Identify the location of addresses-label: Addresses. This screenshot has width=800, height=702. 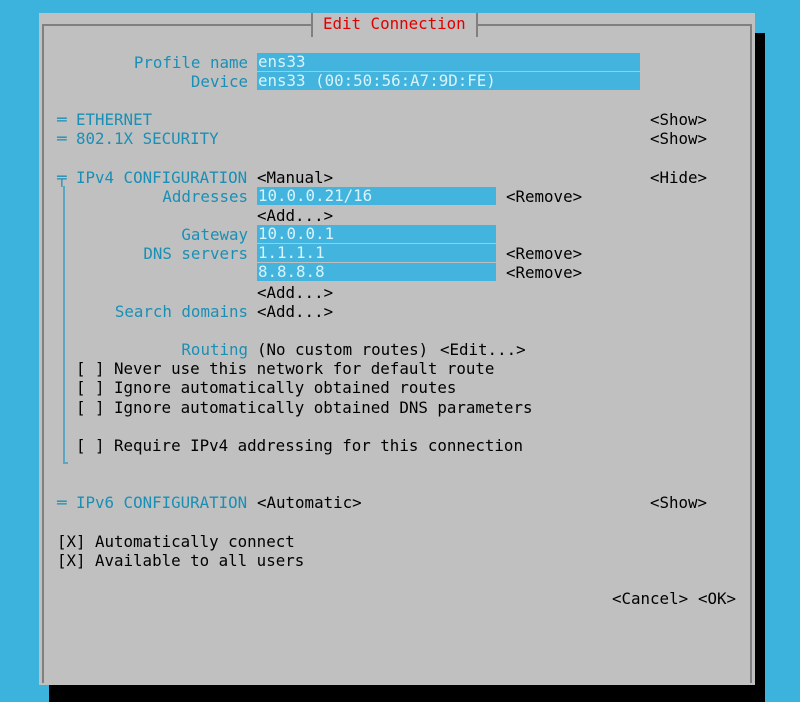
(205, 196).